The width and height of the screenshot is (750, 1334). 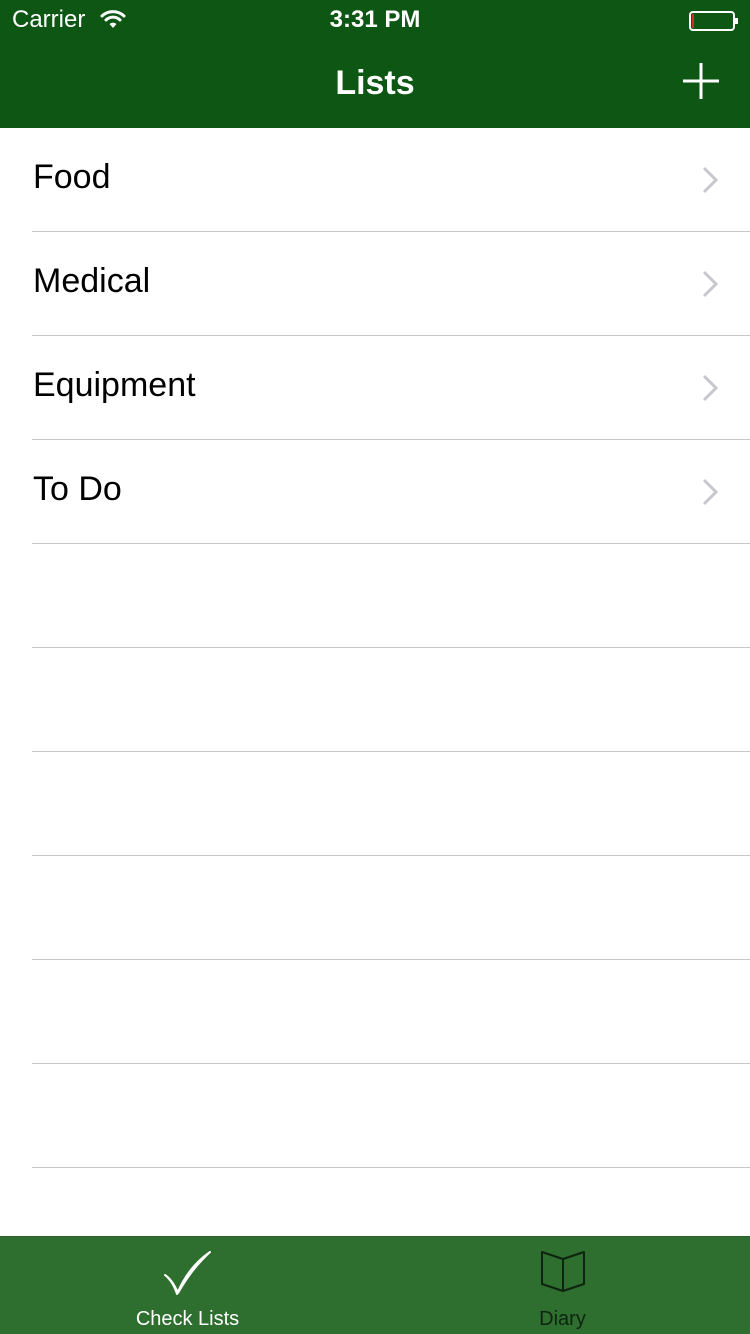 I want to click on status-bar: Carrier 3:31 PM, so click(x=375, y=20).